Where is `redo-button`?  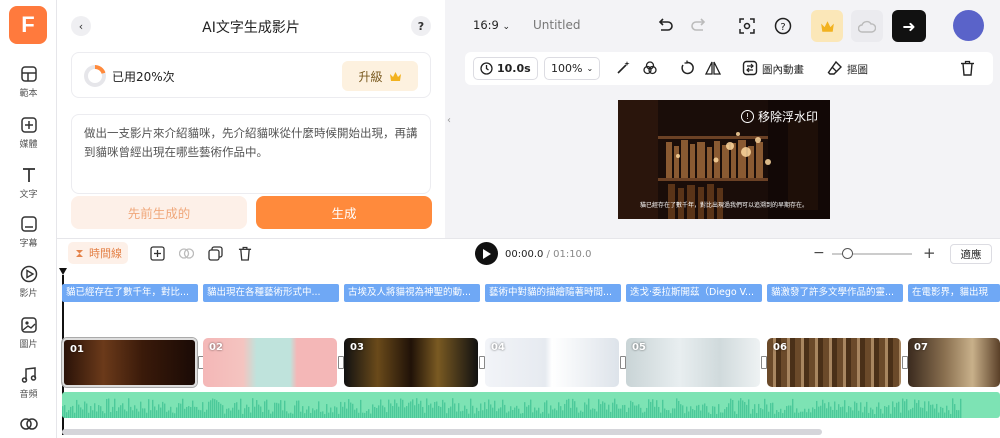
redo-button is located at coordinates (699, 26).